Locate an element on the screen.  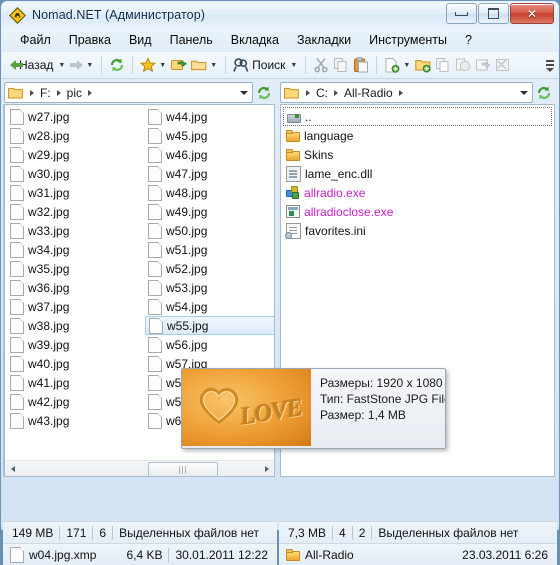
move-icon is located at coordinates (483, 65).